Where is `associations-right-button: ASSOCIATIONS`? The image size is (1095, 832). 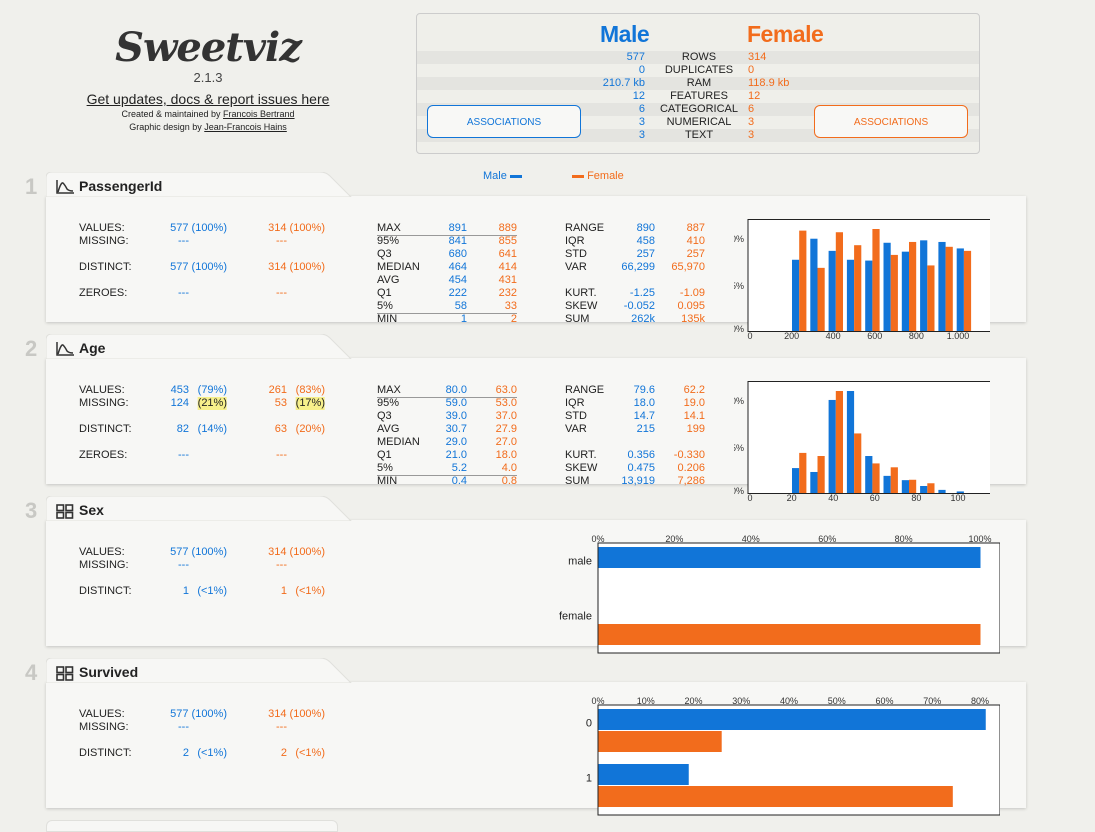 associations-right-button: ASSOCIATIONS is located at coordinates (891, 121).